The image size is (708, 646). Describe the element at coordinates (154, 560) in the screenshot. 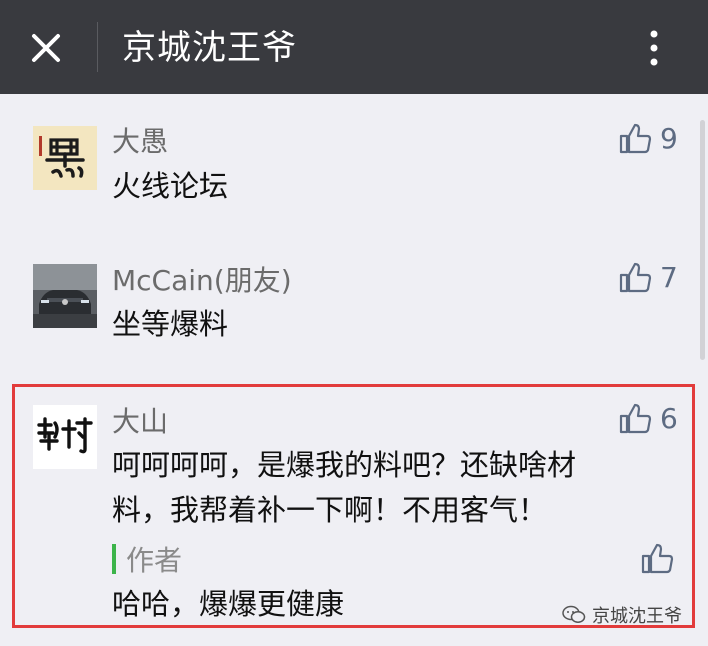

I see `author-label: 作者` at that location.